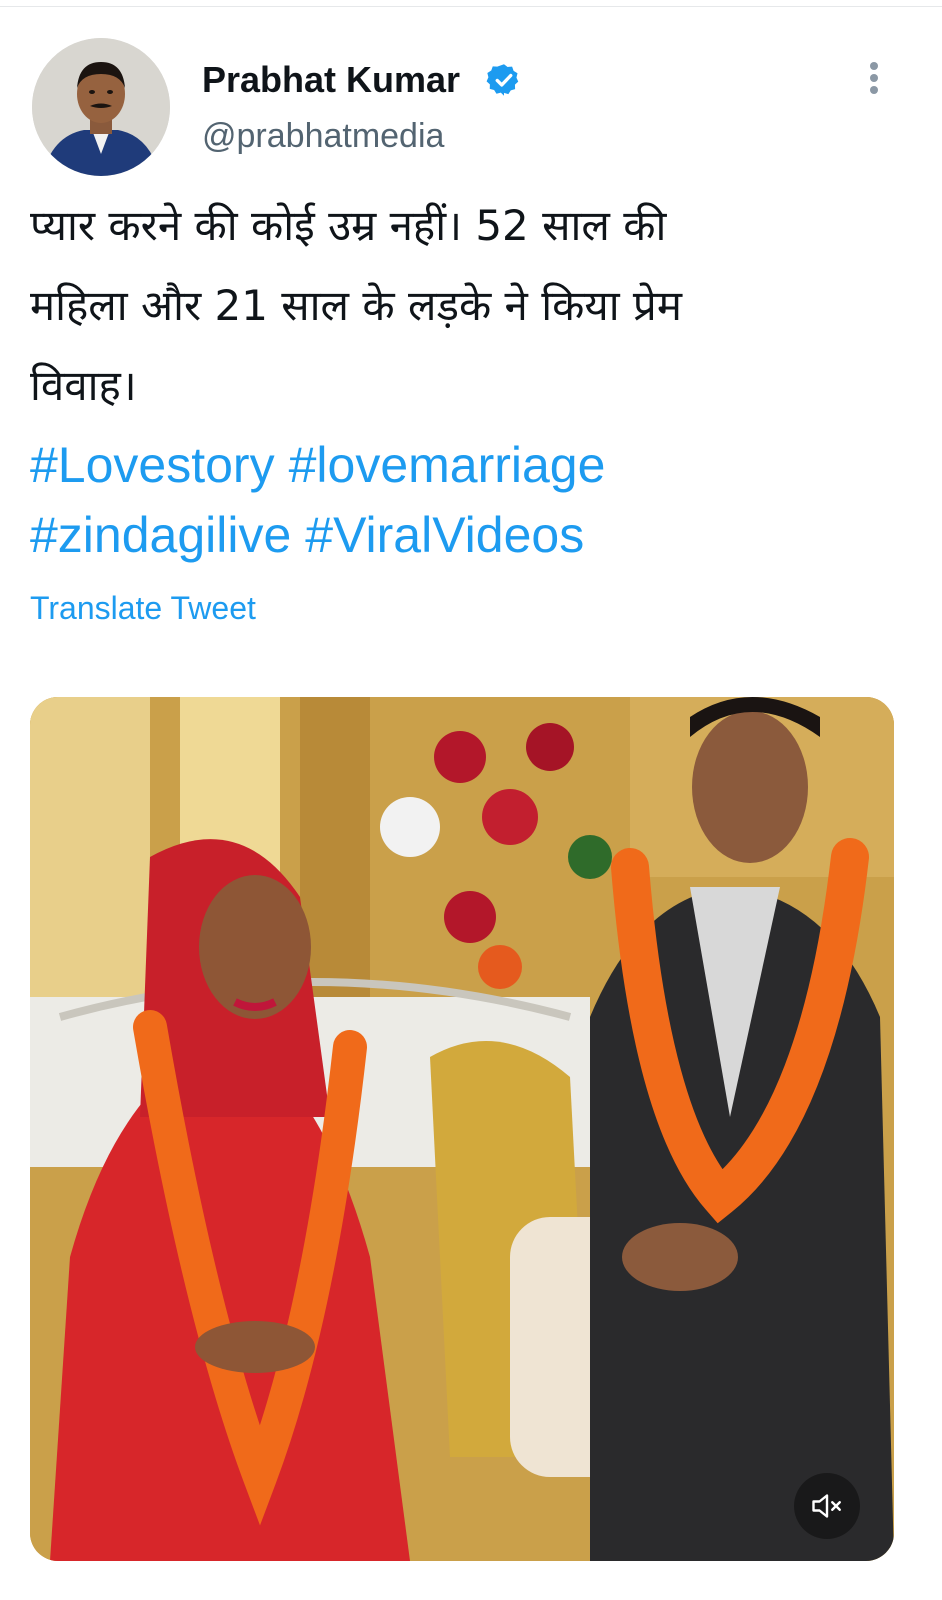  Describe the element at coordinates (160, 535) in the screenshot. I see `hashtag-zindagilive: #zindagilive` at that location.